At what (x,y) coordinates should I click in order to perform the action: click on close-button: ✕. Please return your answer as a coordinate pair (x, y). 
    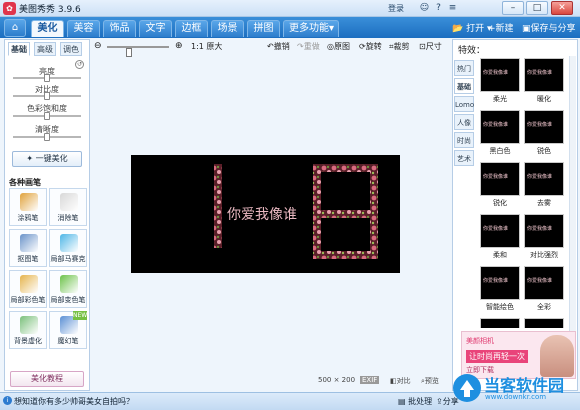
    Looking at the image, I should click on (562, 8).